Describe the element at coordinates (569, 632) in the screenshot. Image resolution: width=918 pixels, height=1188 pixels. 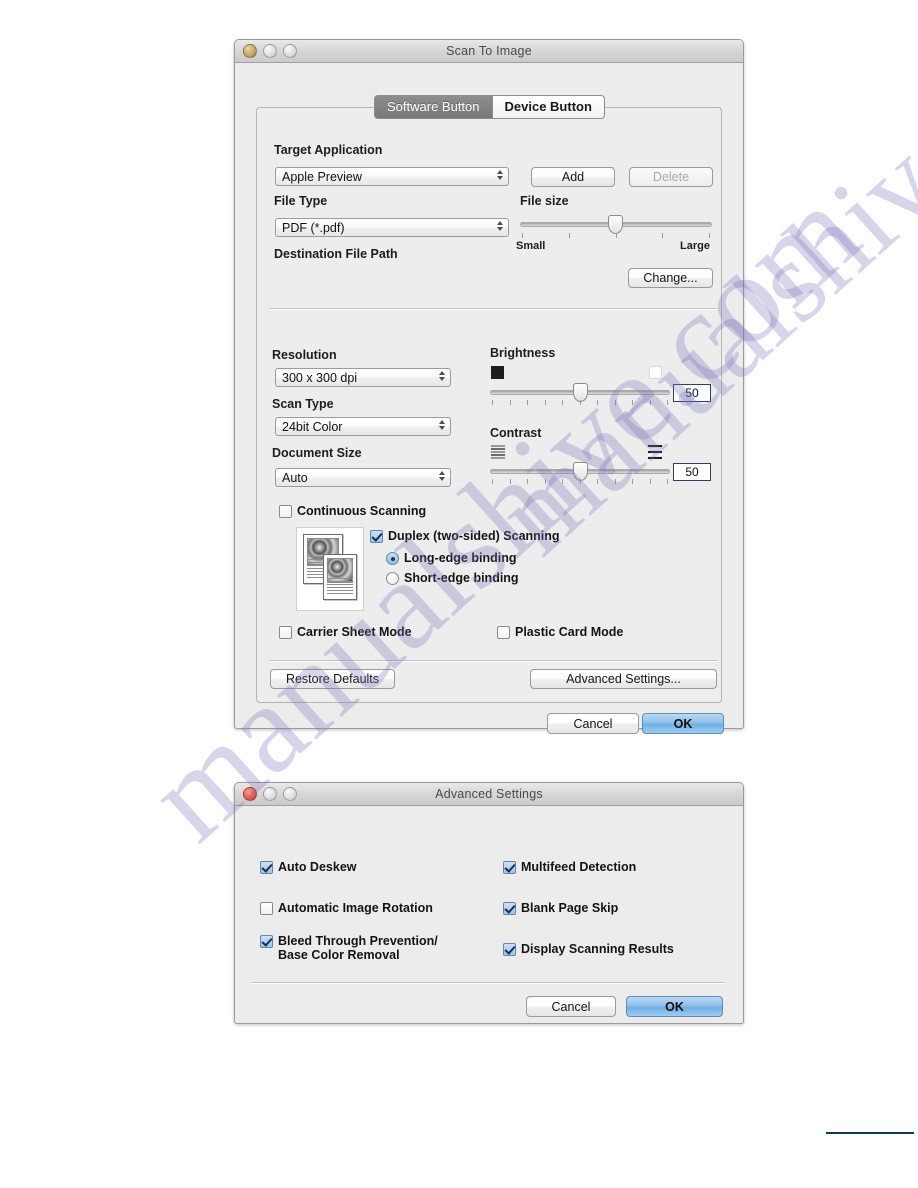
I see `plastic-card-mode-label: Plastic Card Mode` at that location.